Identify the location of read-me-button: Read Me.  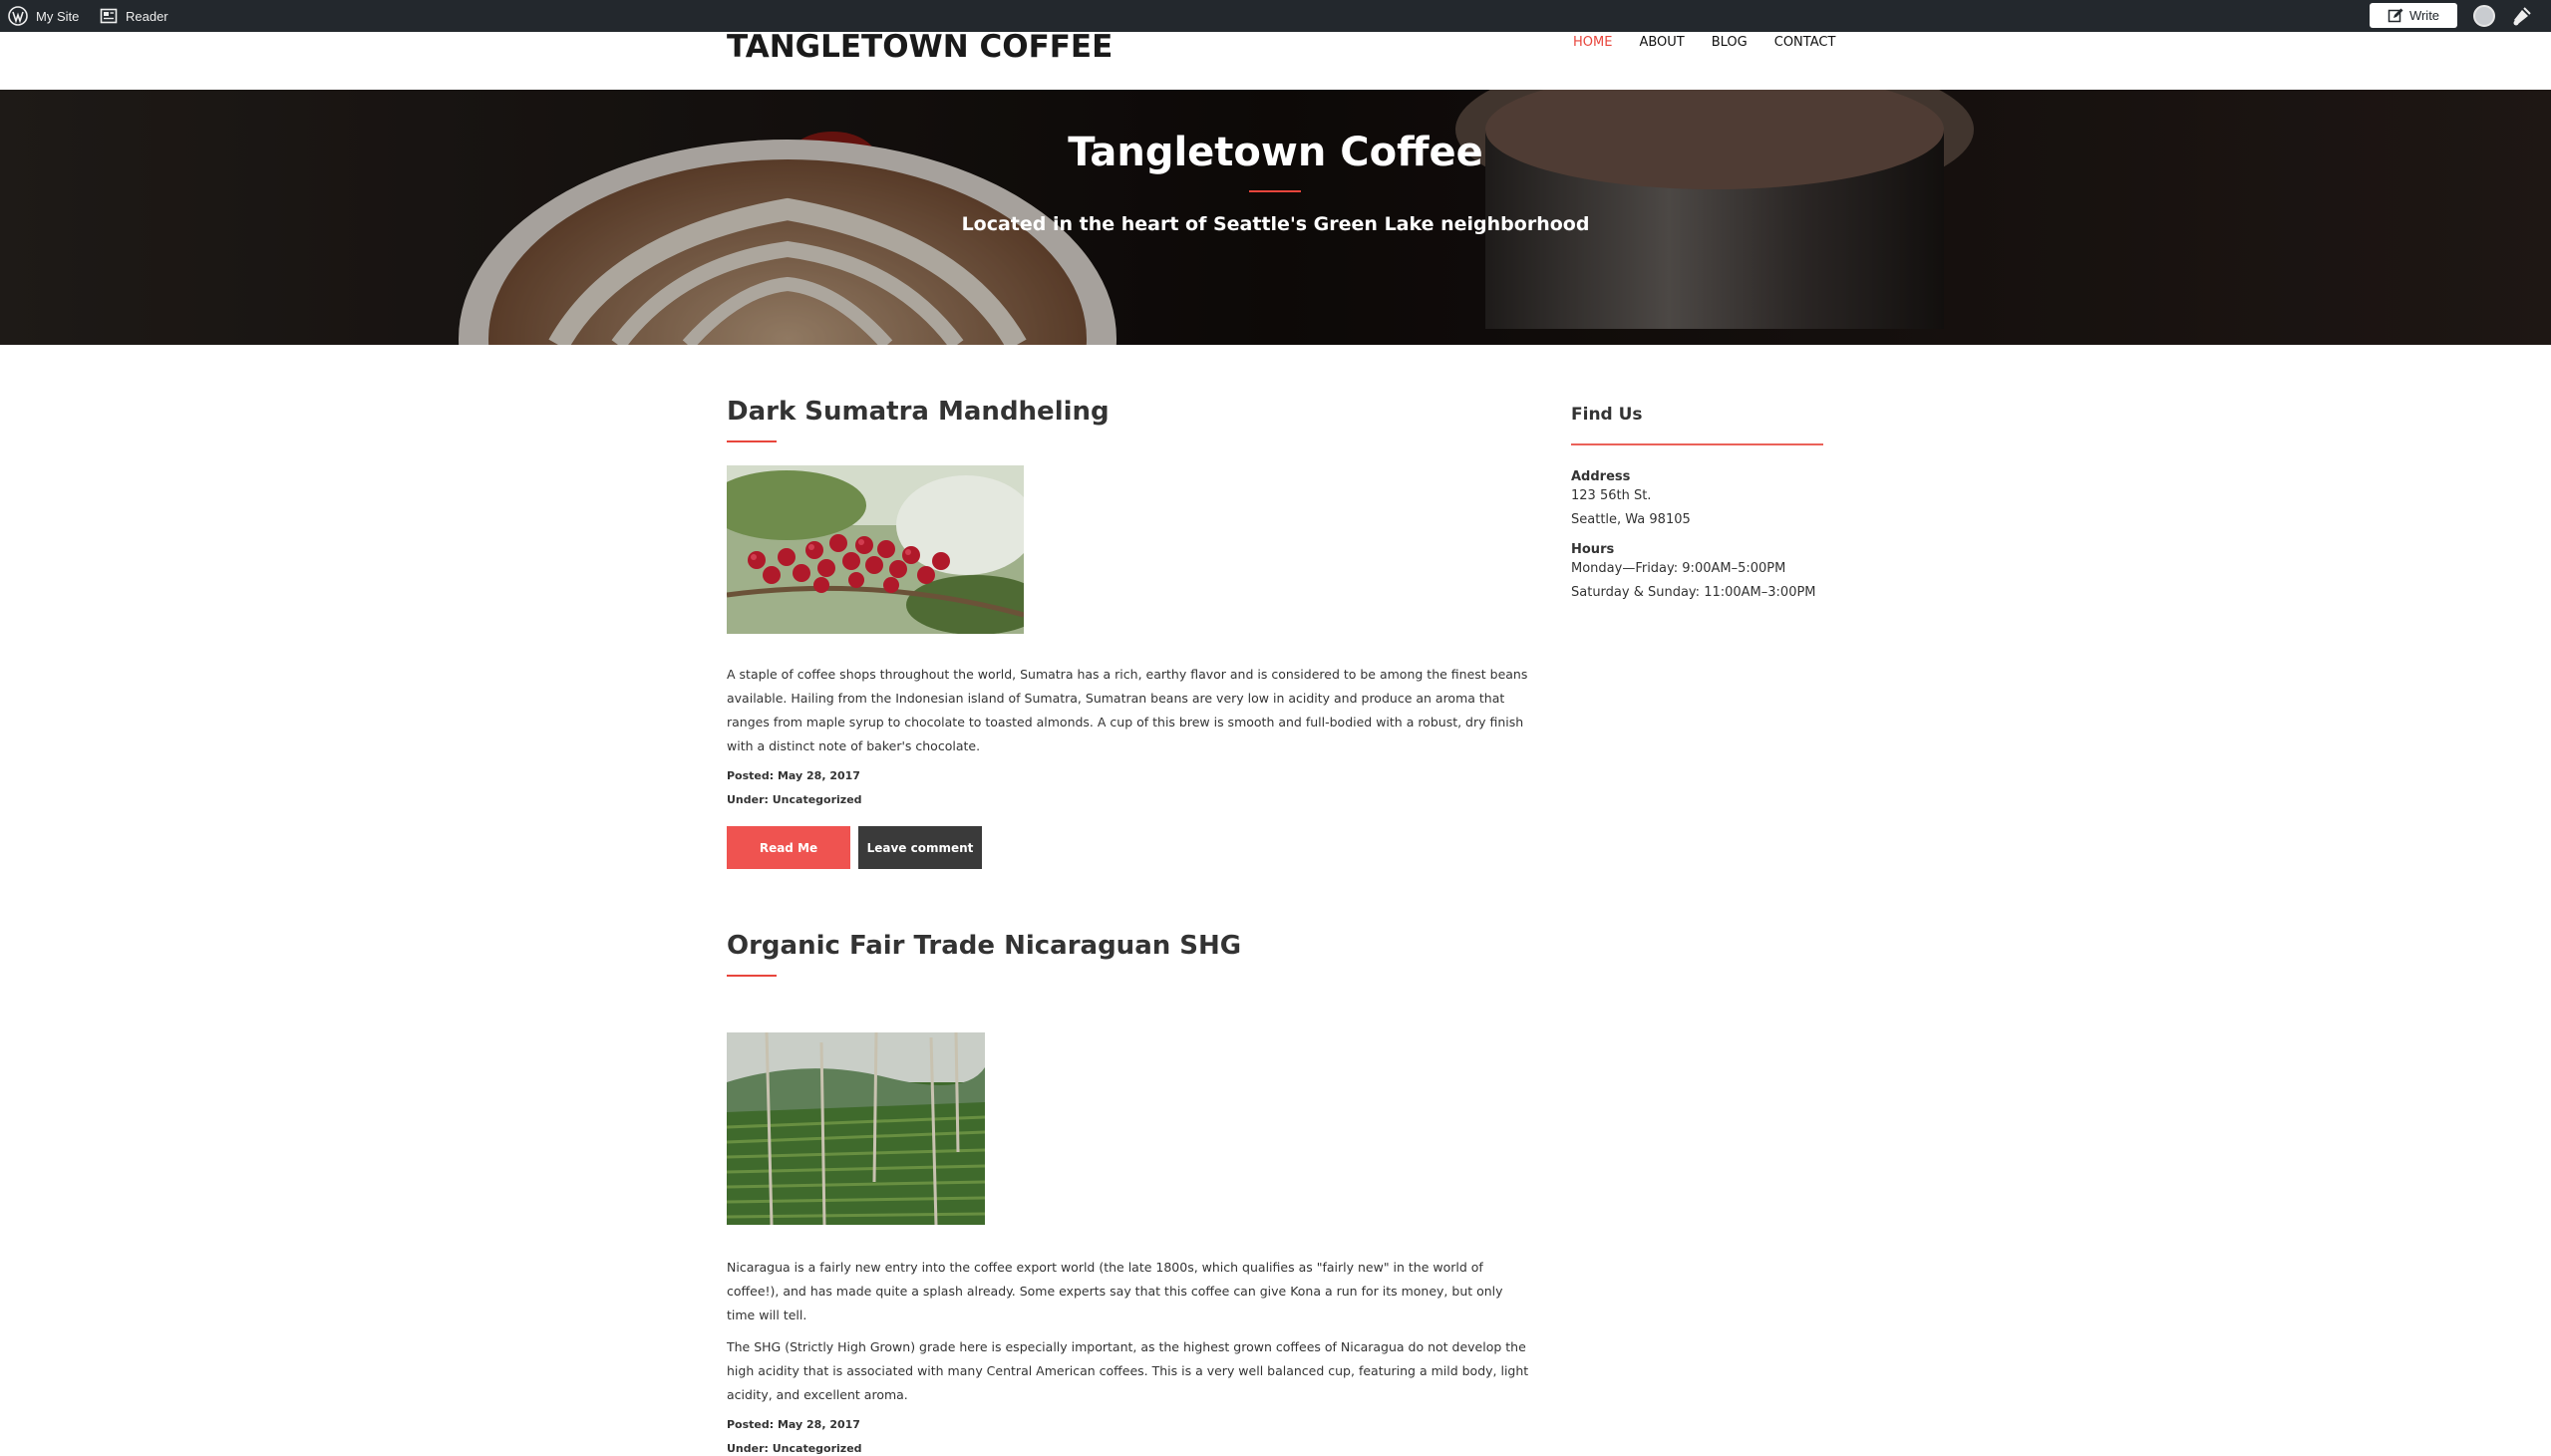
(788, 847).